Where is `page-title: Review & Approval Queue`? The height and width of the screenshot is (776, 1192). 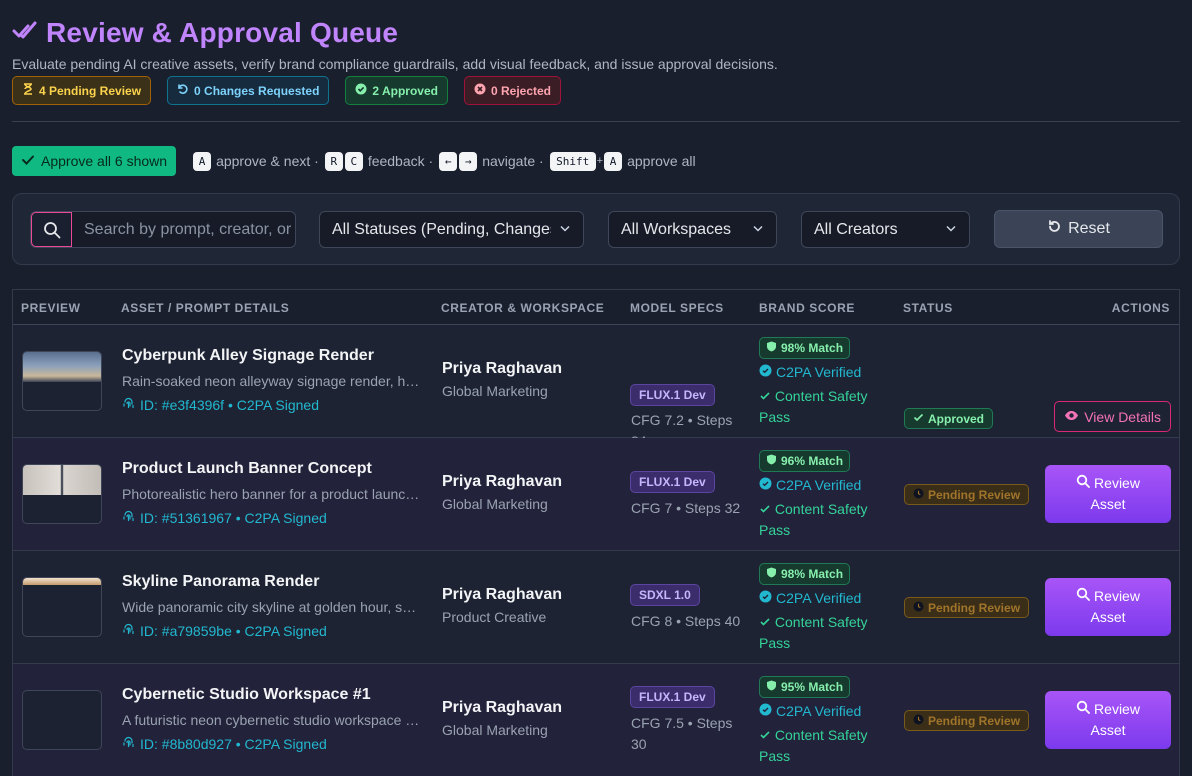 page-title: Review & Approval Queue is located at coordinates (222, 32).